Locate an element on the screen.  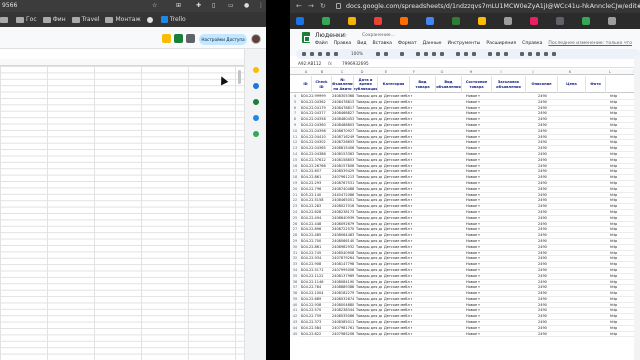
back-icon: ← is located at coordinates (299, 6).